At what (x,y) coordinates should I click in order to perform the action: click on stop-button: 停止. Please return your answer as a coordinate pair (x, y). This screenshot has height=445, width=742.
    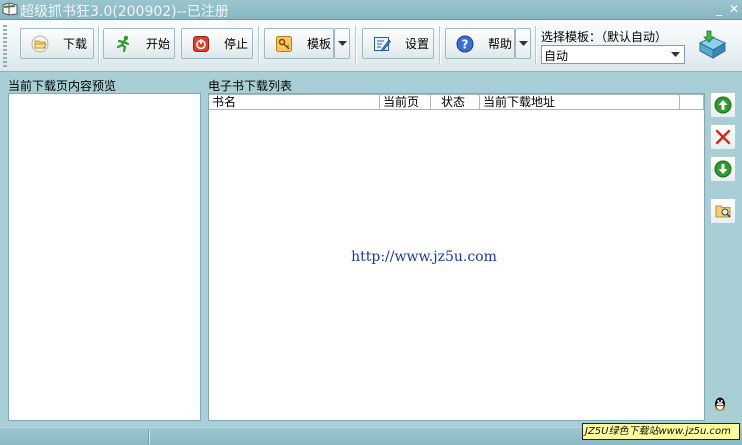
    Looking at the image, I should click on (217, 43).